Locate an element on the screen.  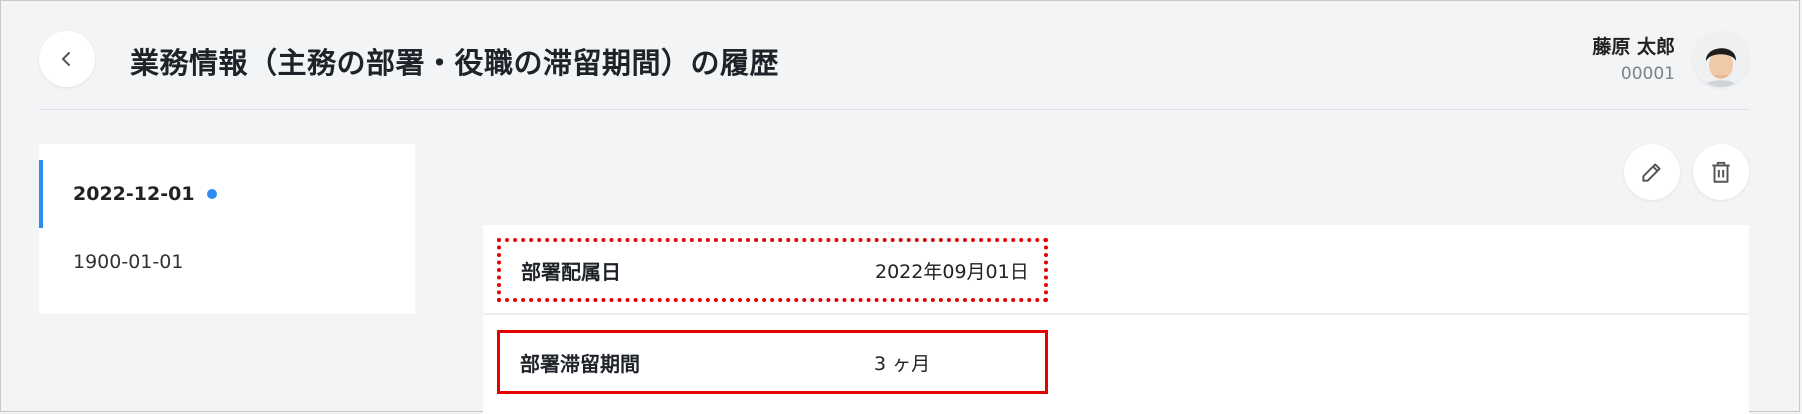
header-divider is located at coordinates (894, 109).